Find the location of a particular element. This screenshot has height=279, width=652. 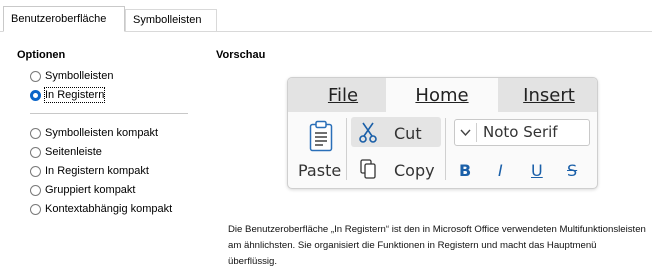

radio-seitenleiste: Seitenleiste is located at coordinates (66, 152).